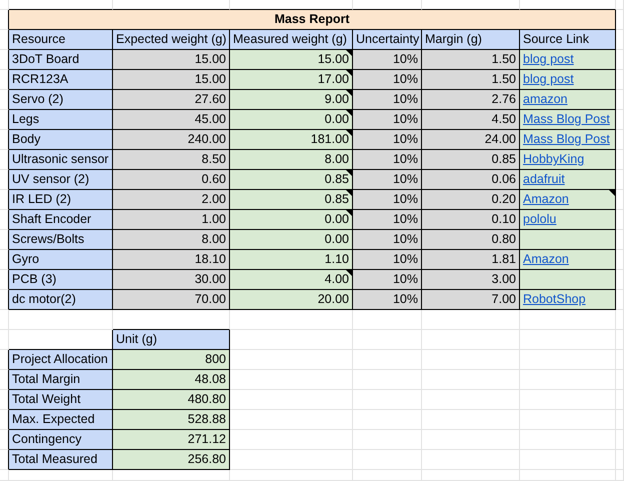 Image resolution: width=624 pixels, height=481 pixels. I want to click on table-cell: RCR123A, so click(61, 80).